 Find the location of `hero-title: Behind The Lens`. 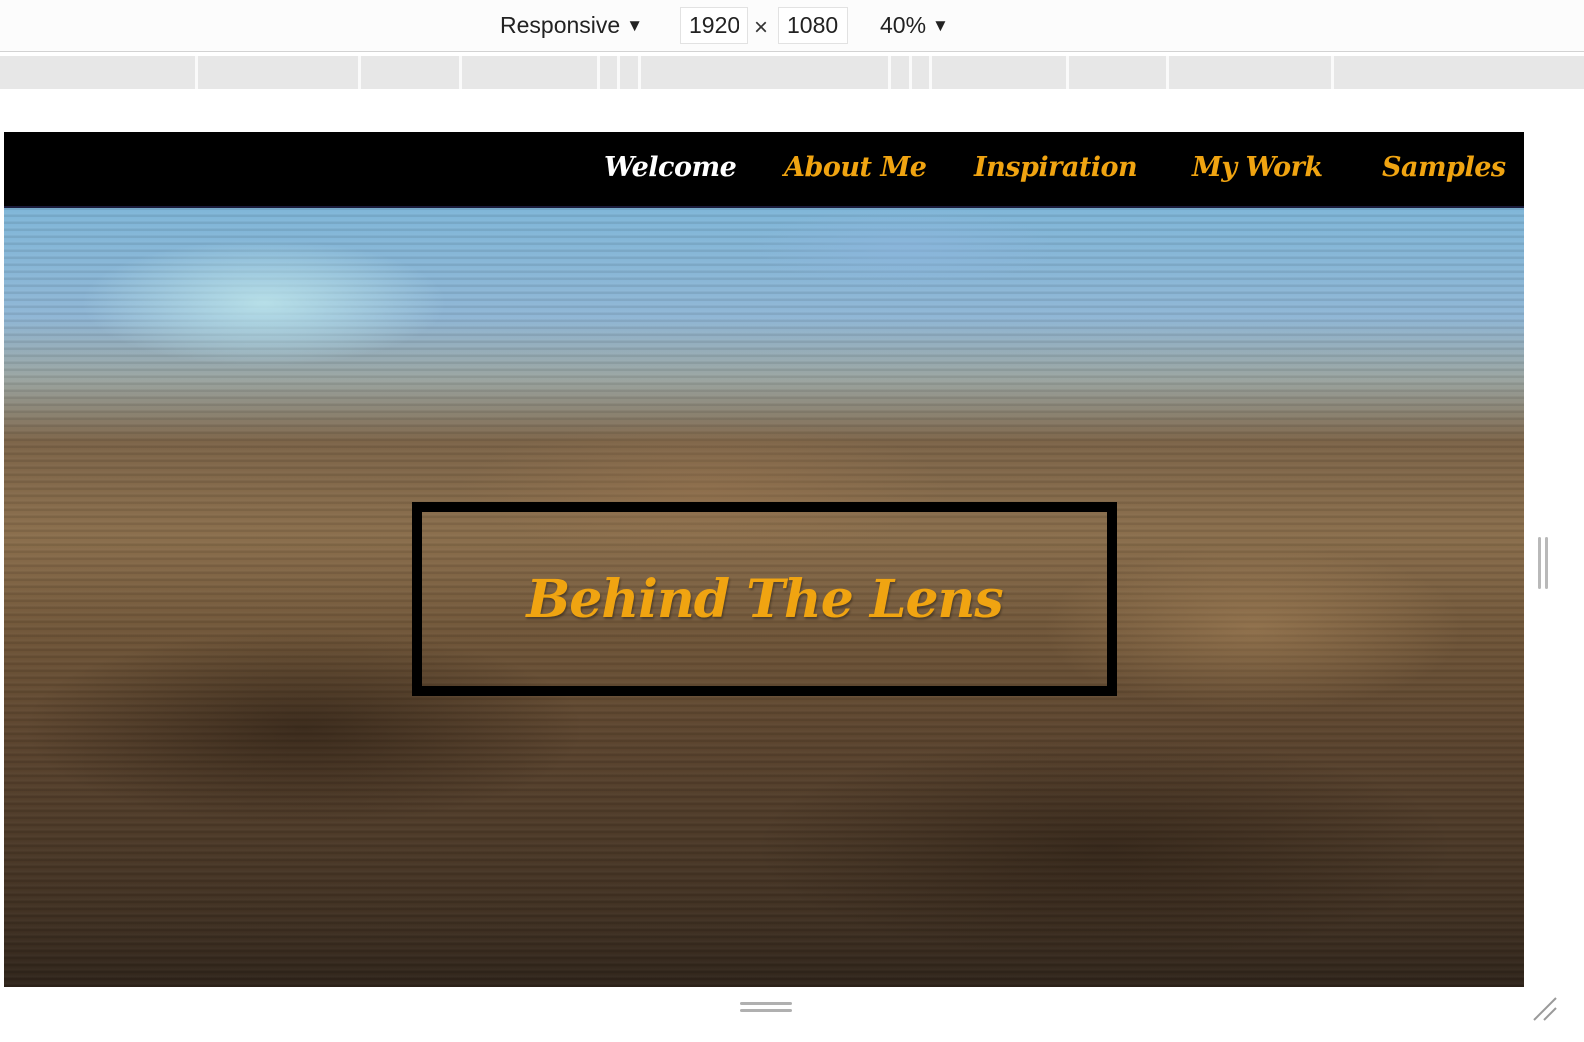

hero-title: Behind The Lens is located at coordinates (764, 599).